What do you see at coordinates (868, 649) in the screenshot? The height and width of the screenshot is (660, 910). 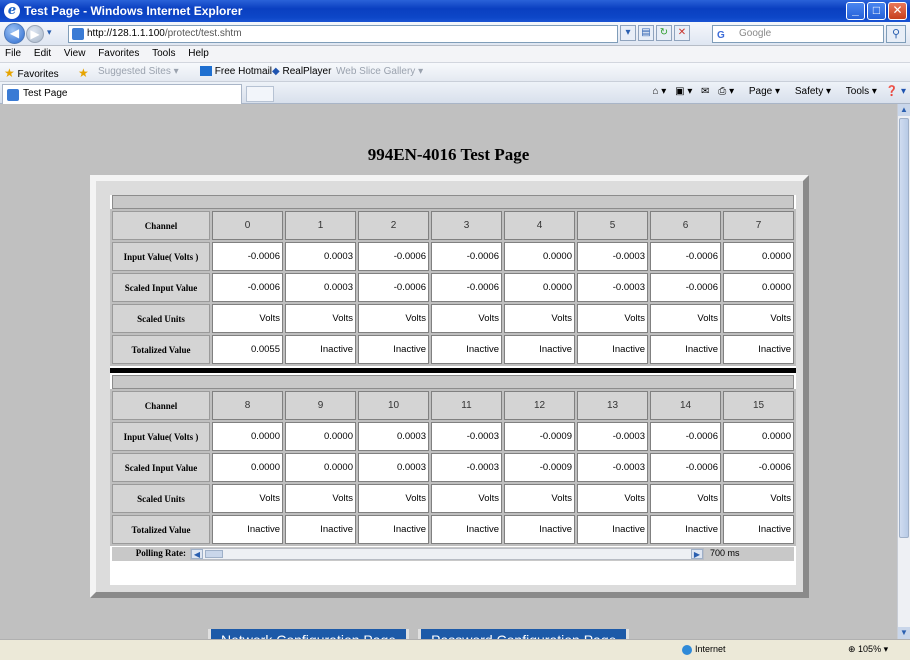 I see `zoom-level: ⊕ 105% ▾` at bounding box center [868, 649].